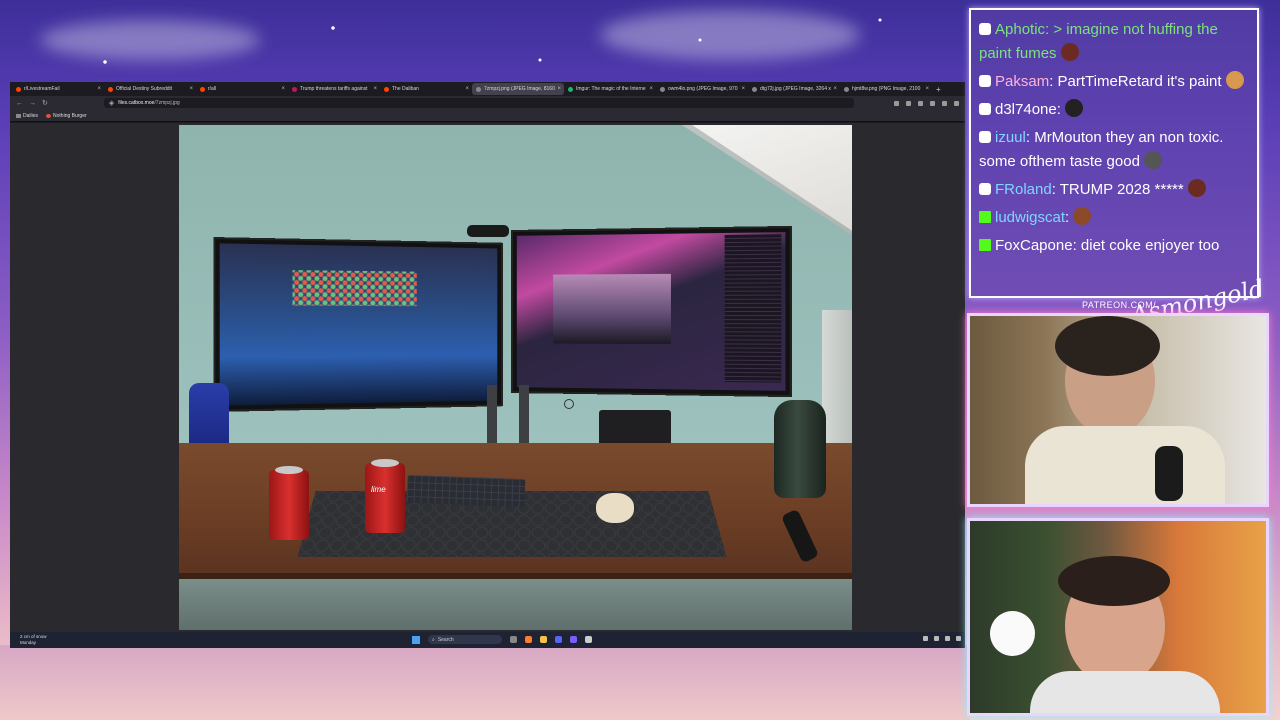 The width and height of the screenshot is (1280, 720). I want to click on taskbar-search: ⌕ Search, so click(465, 639).